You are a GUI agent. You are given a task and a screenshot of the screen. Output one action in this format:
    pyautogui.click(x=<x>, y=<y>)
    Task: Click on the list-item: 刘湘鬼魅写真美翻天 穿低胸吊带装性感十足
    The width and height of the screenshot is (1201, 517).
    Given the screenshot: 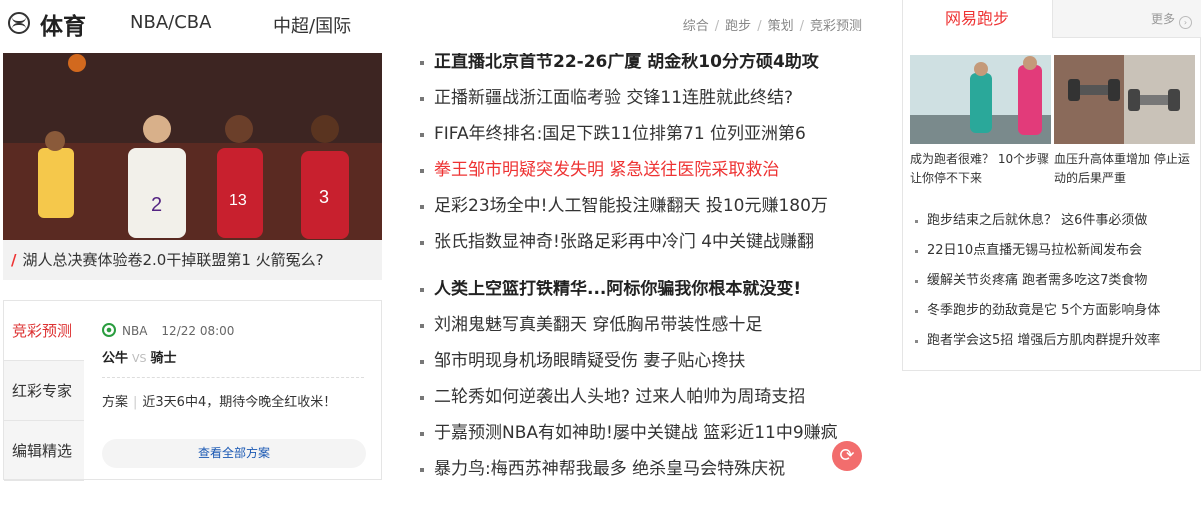 What is the action you would take?
    pyautogui.click(x=645, y=334)
    